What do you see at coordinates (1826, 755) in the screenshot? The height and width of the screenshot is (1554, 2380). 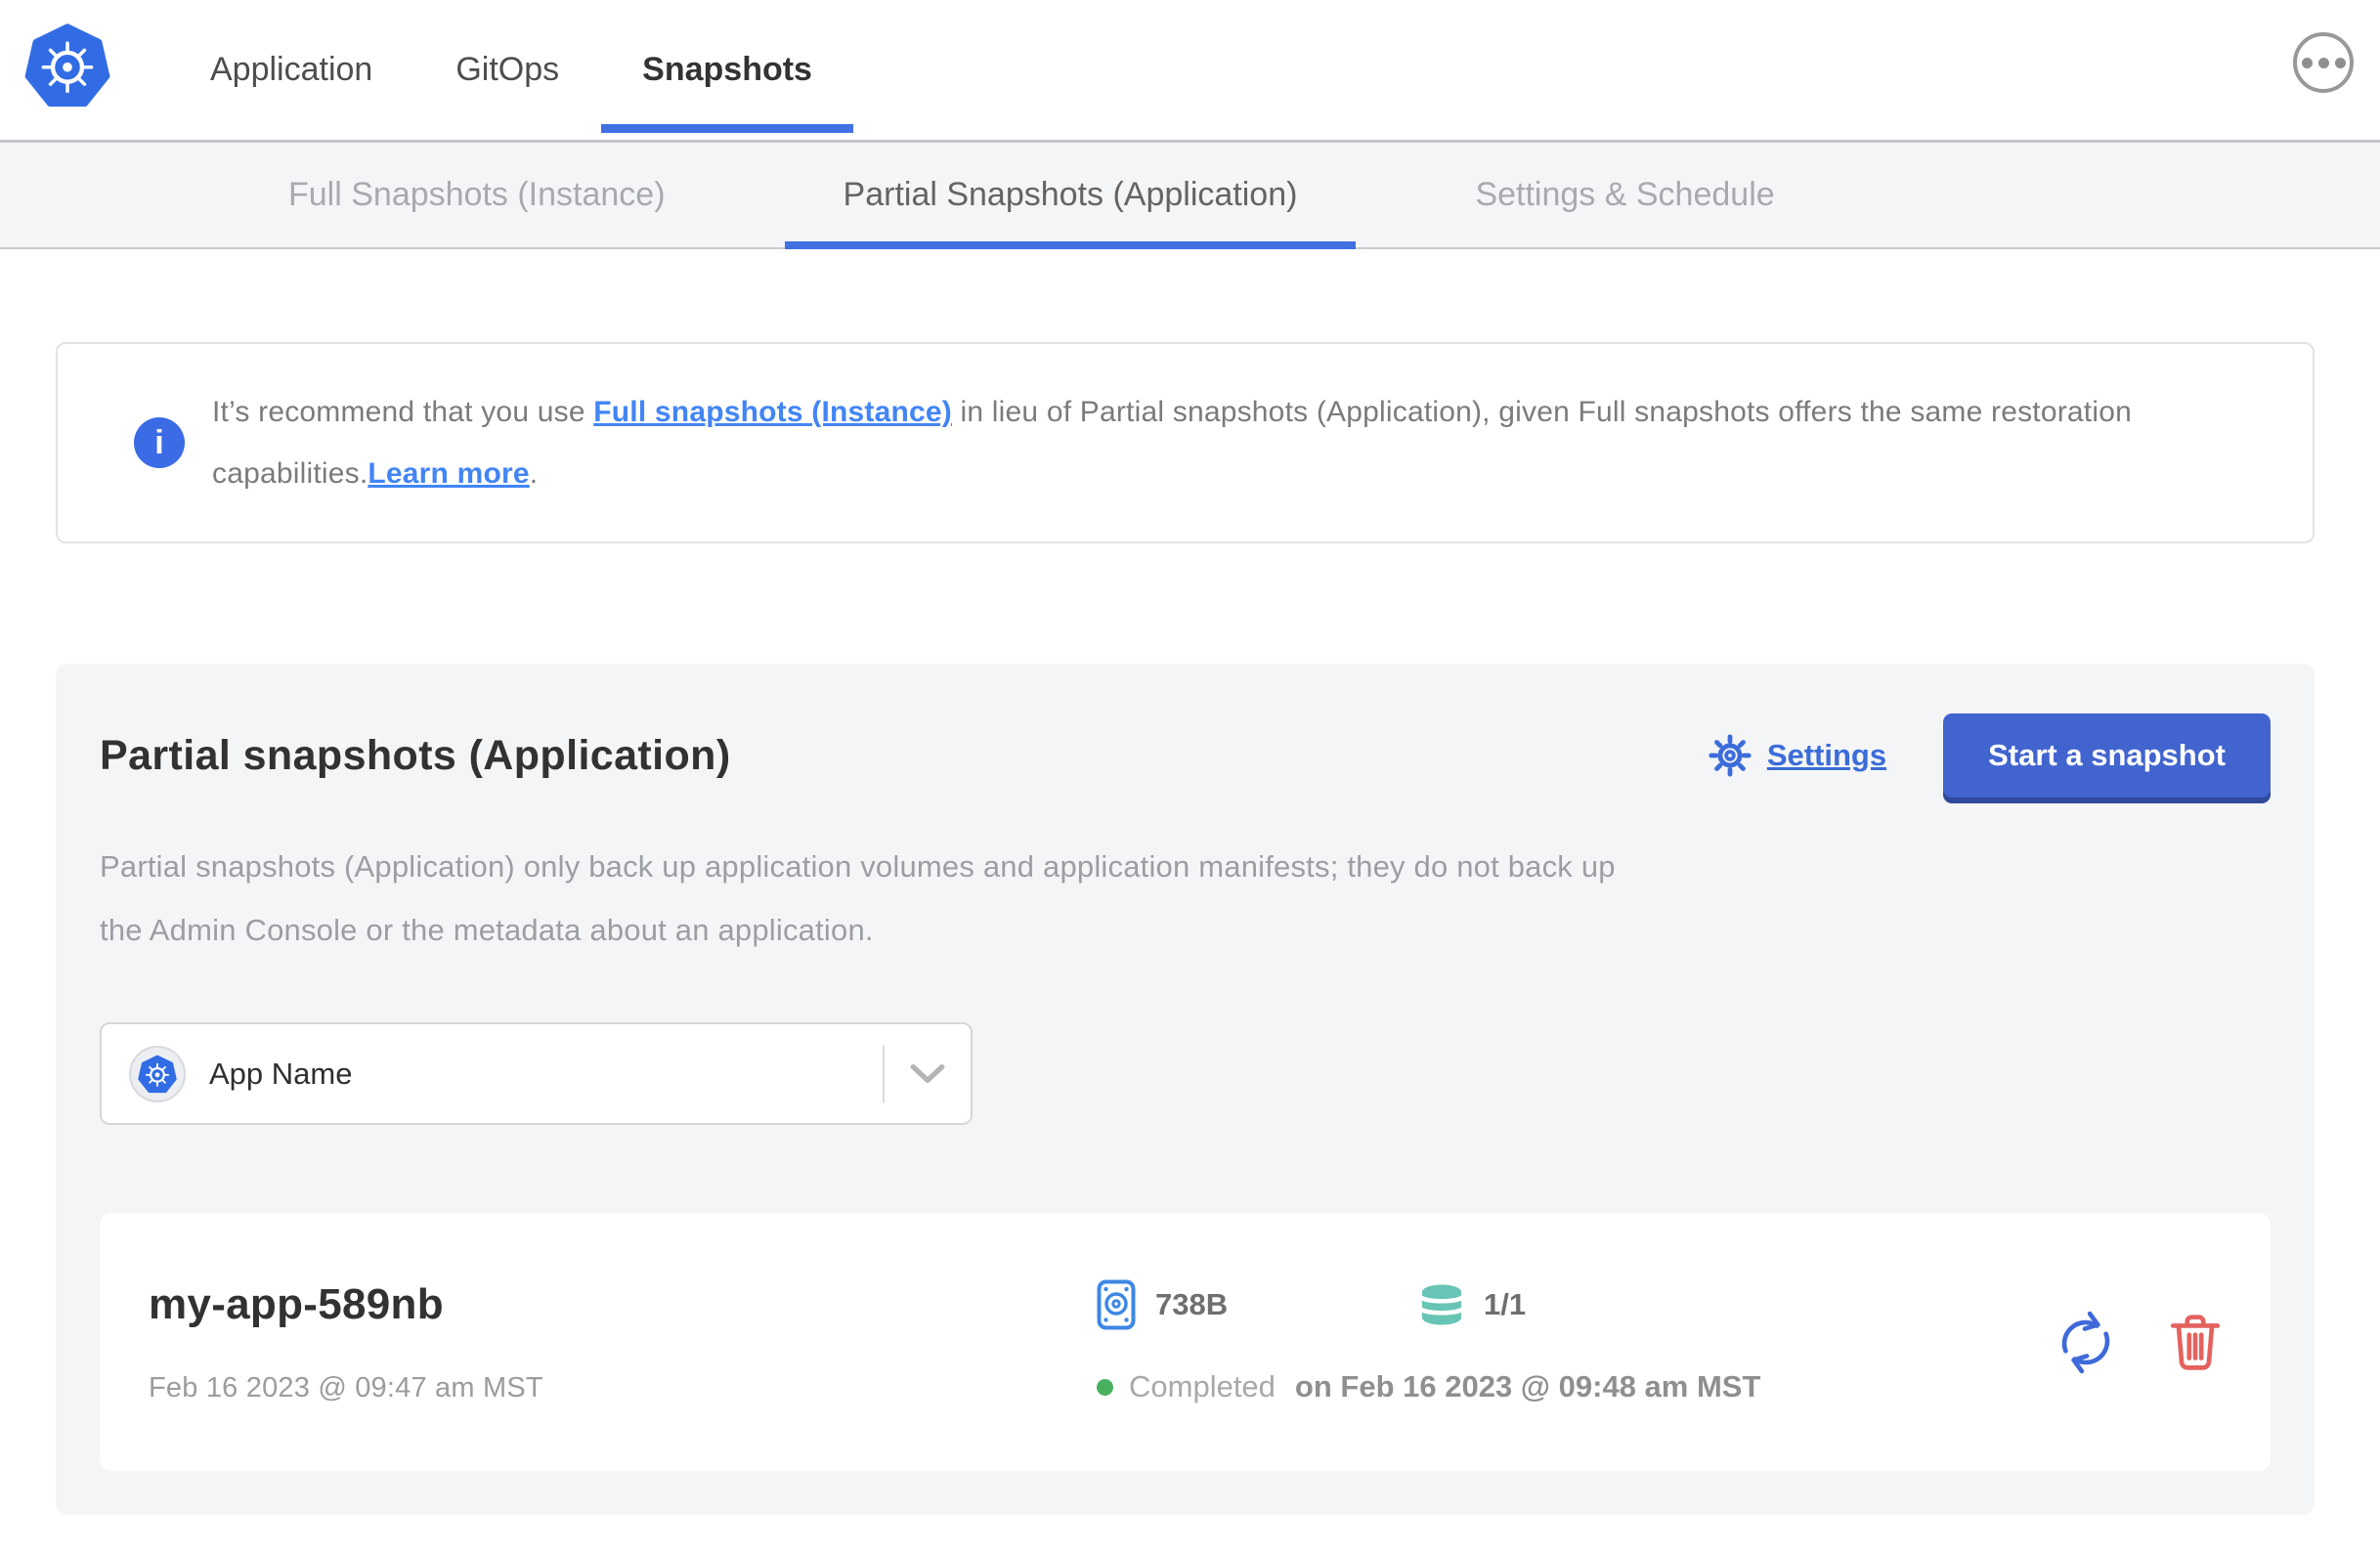 I see `settings-link-label: Settings` at bounding box center [1826, 755].